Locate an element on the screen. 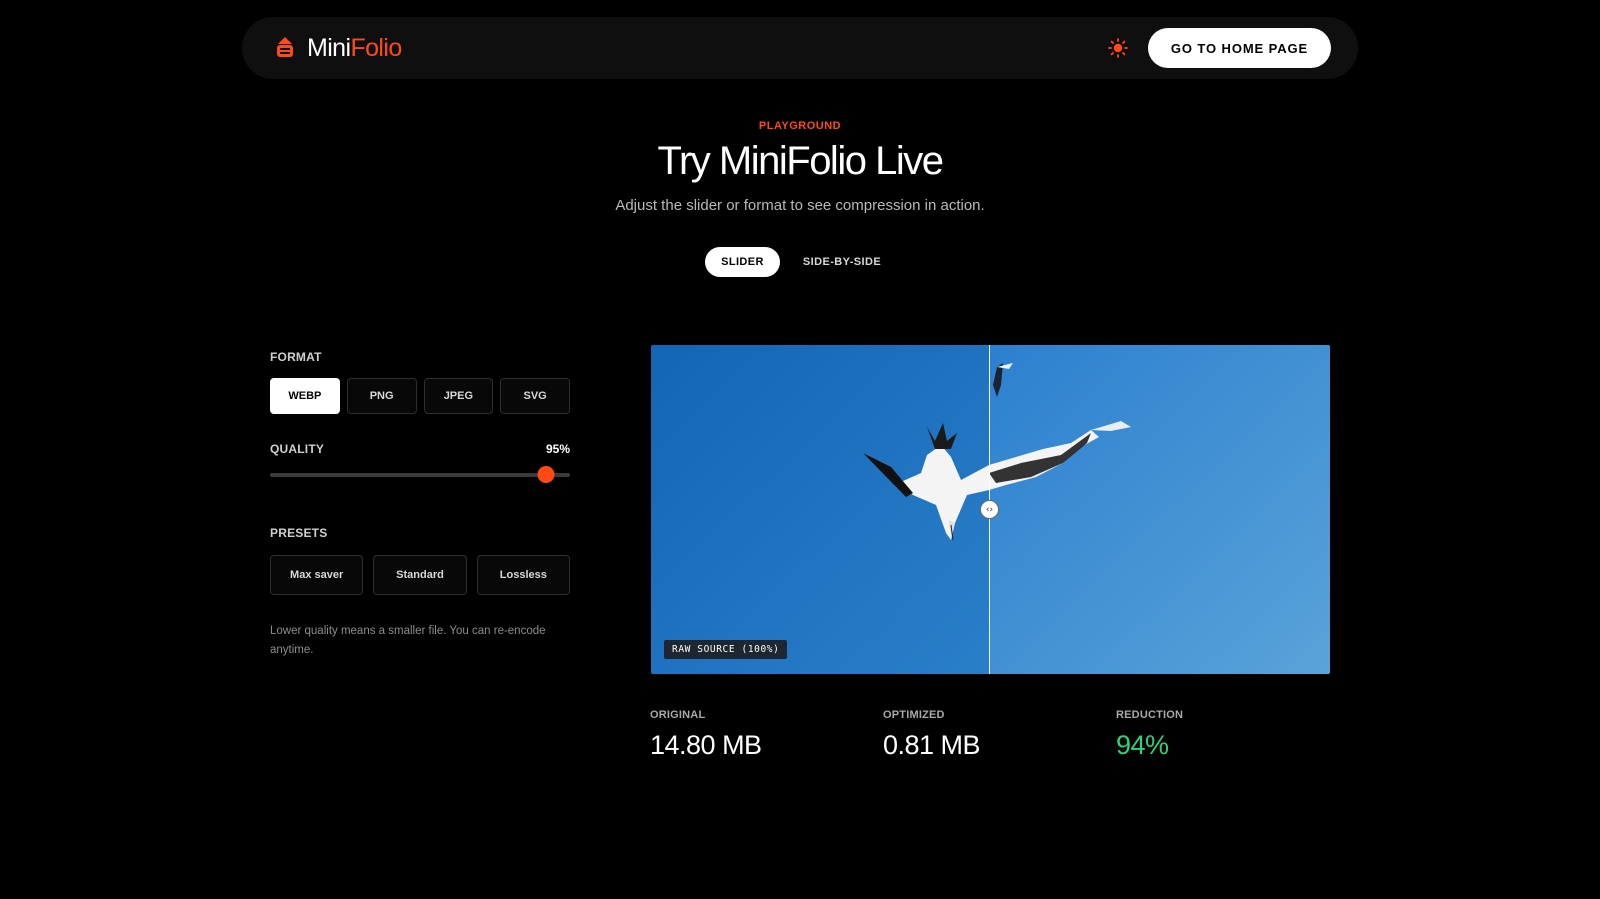  sun-icon is located at coordinates (1118, 48).